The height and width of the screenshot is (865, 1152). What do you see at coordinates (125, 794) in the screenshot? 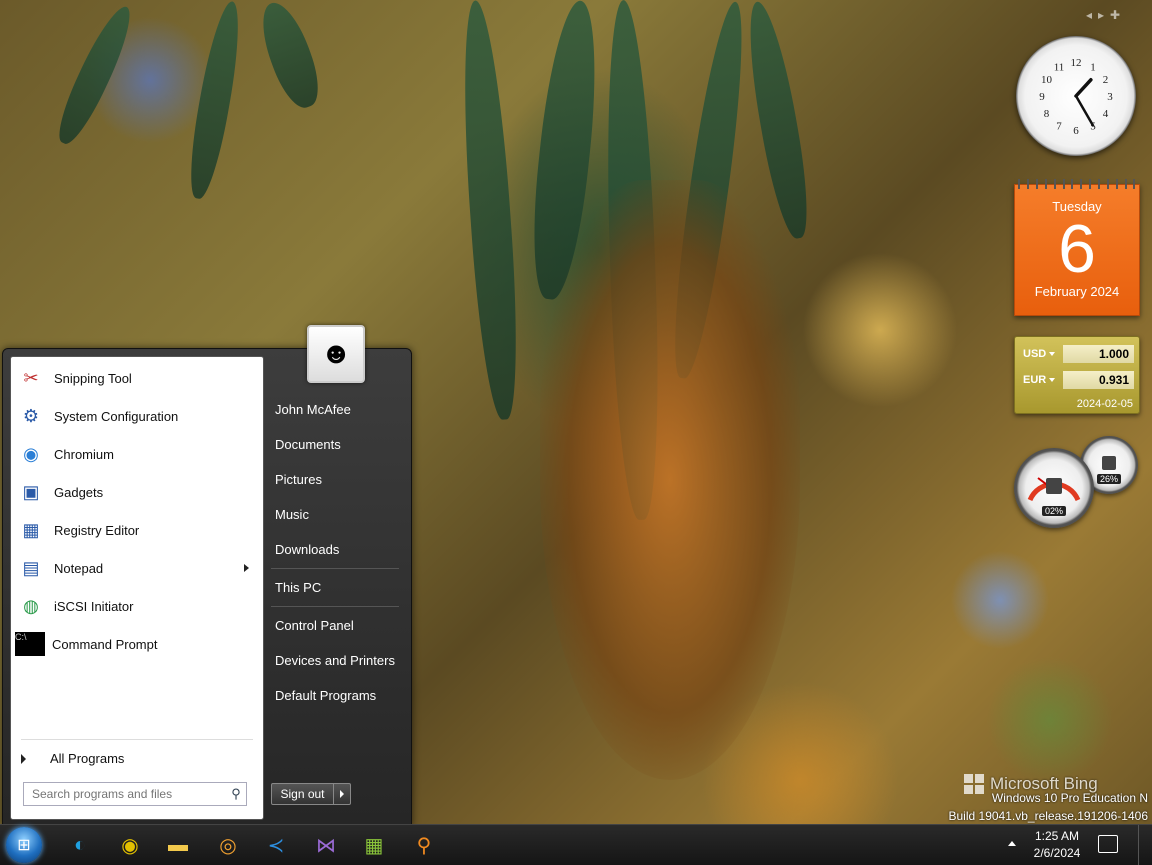
I see `search-input` at bounding box center [125, 794].